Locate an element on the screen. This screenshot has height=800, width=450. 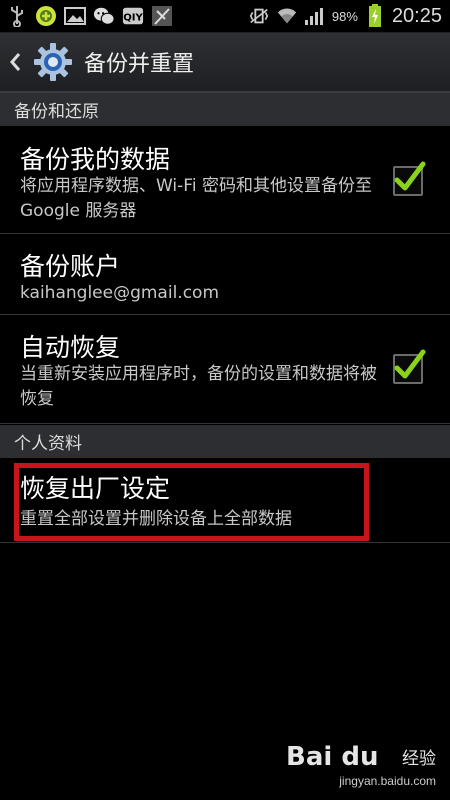
status-bar: QIY 98% 20:25 is located at coordinates (225, 16).